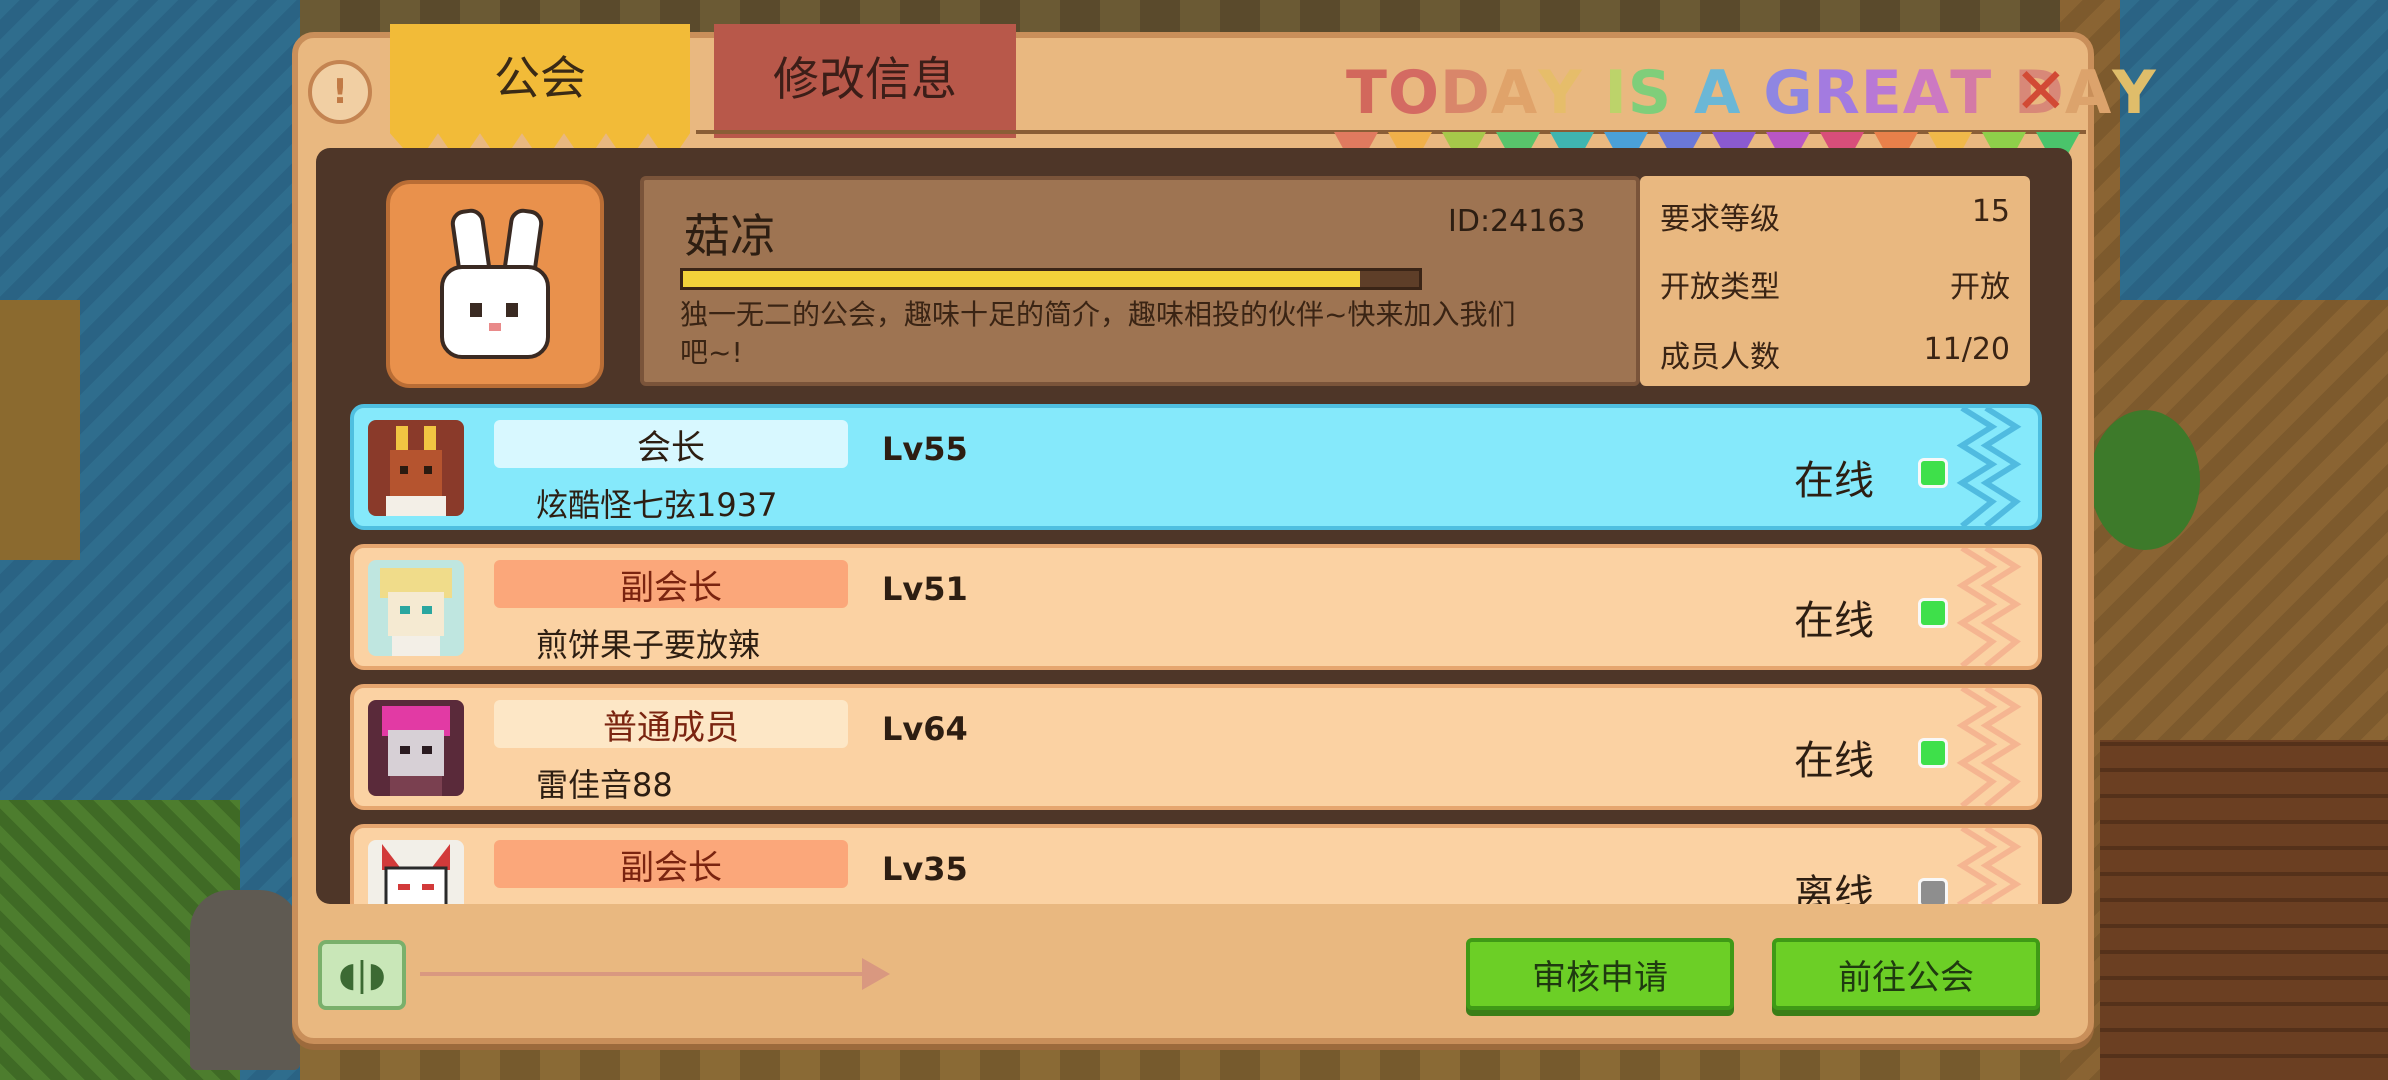 The height and width of the screenshot is (1080, 2388). Describe the element at coordinates (1933, 891) in the screenshot. I see `offline-indicator` at that location.